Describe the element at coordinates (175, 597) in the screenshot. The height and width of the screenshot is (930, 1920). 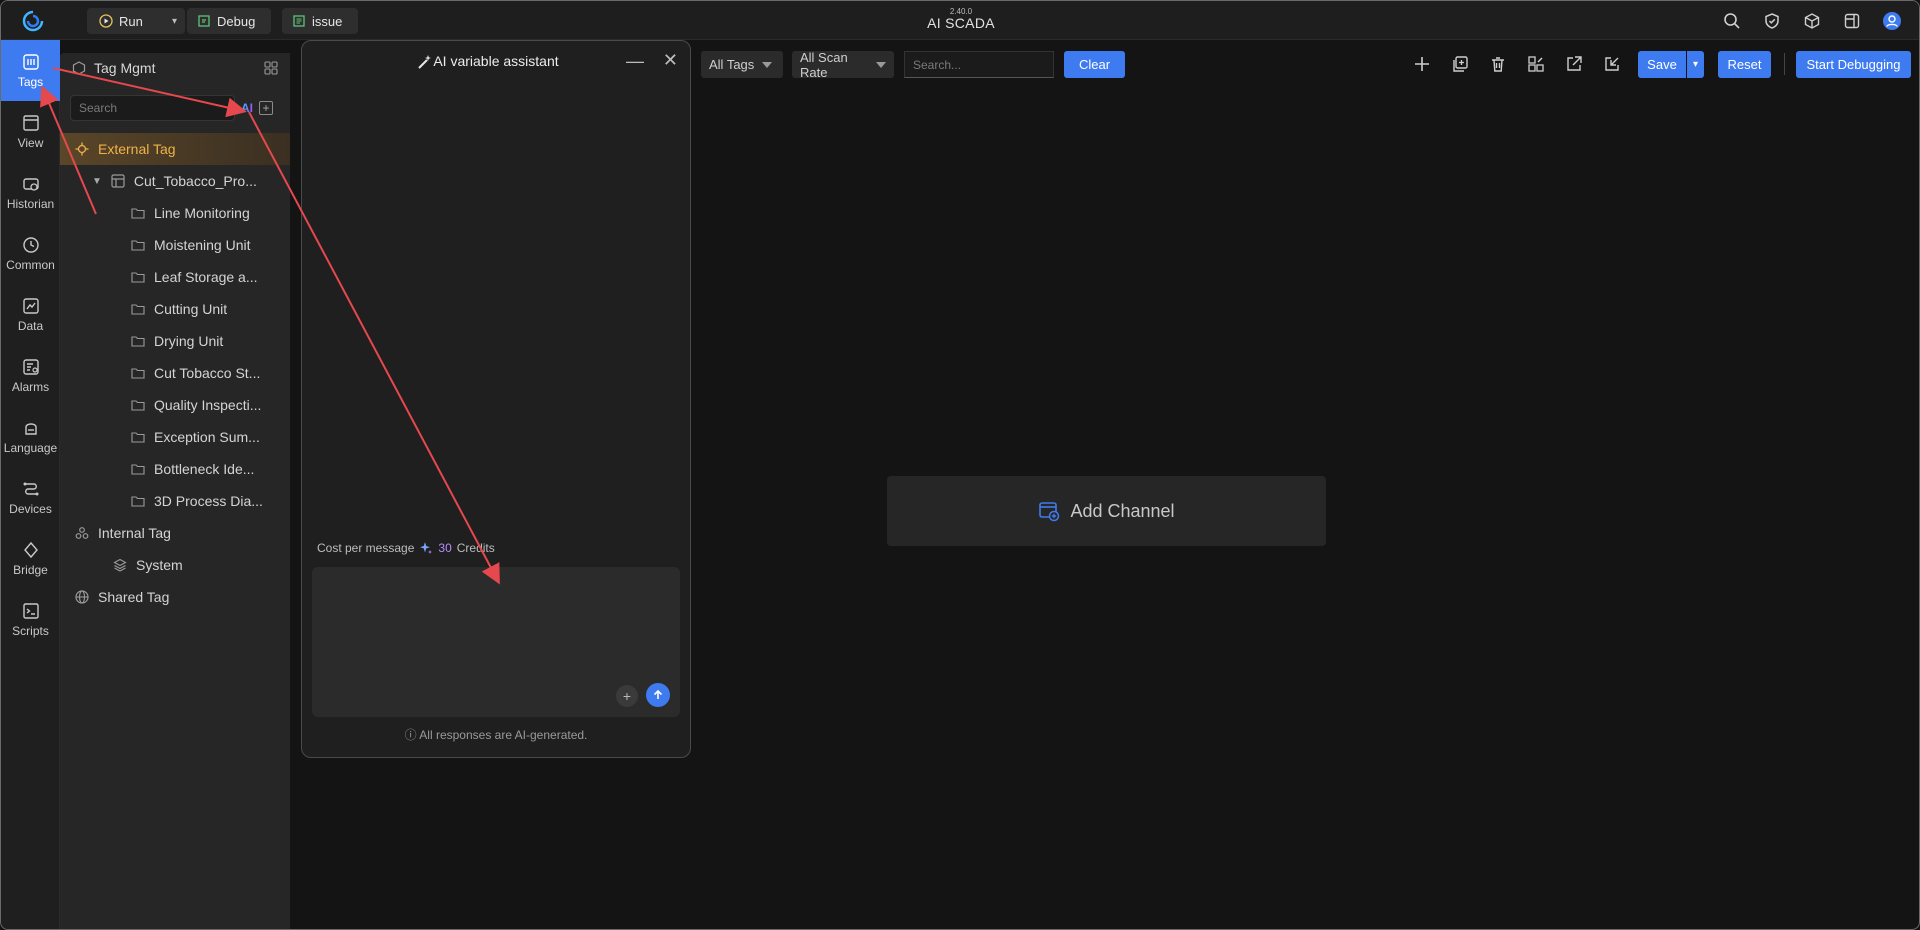
I see `tree-node-shared-tag: Shared Tag` at that location.